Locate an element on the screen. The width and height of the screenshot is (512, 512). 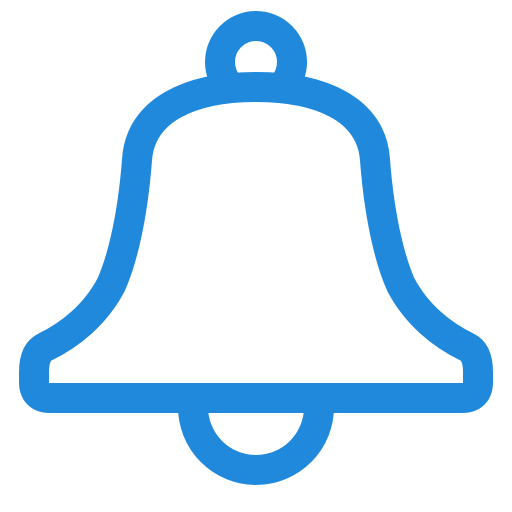
bell-clapper is located at coordinates (256, 445).